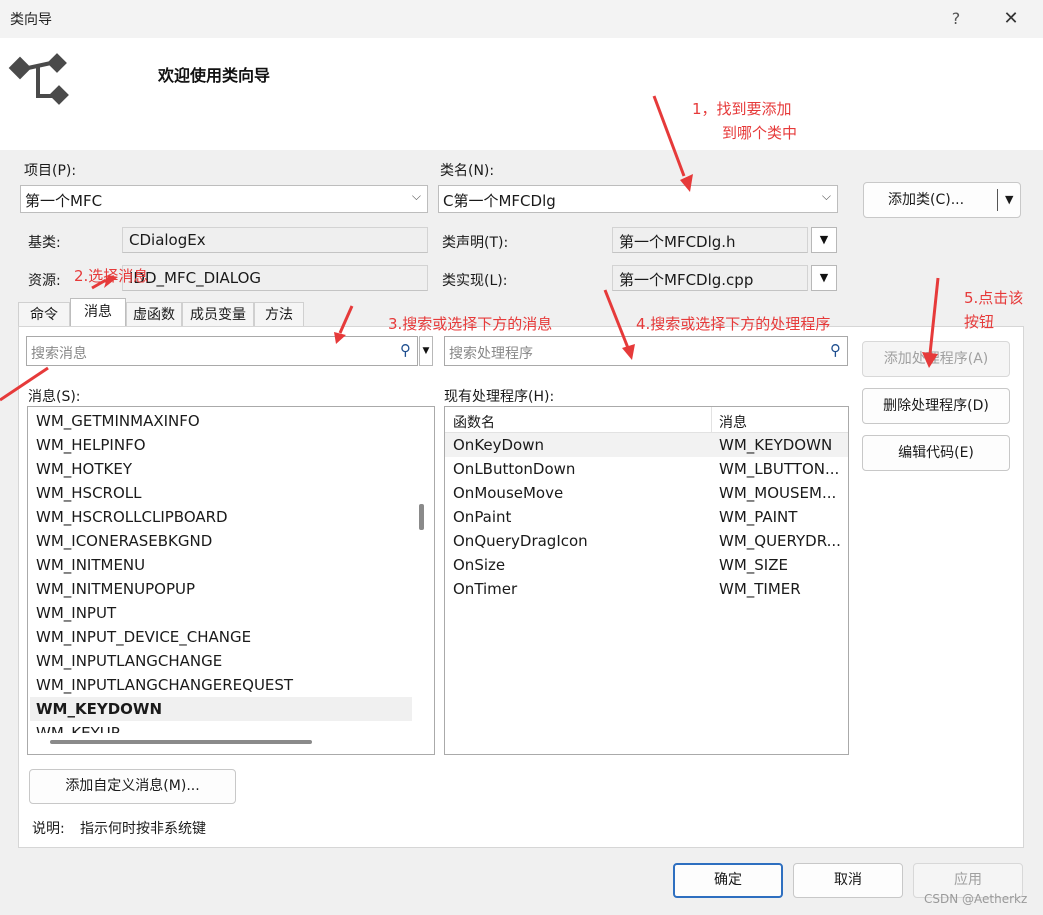 The width and height of the screenshot is (1043, 915). What do you see at coordinates (24, 384) in the screenshot?
I see `annotation-arrow-2a` at bounding box center [24, 384].